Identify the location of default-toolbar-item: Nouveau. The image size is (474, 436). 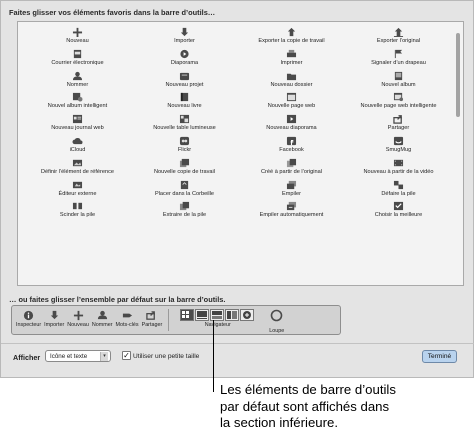
(78, 319).